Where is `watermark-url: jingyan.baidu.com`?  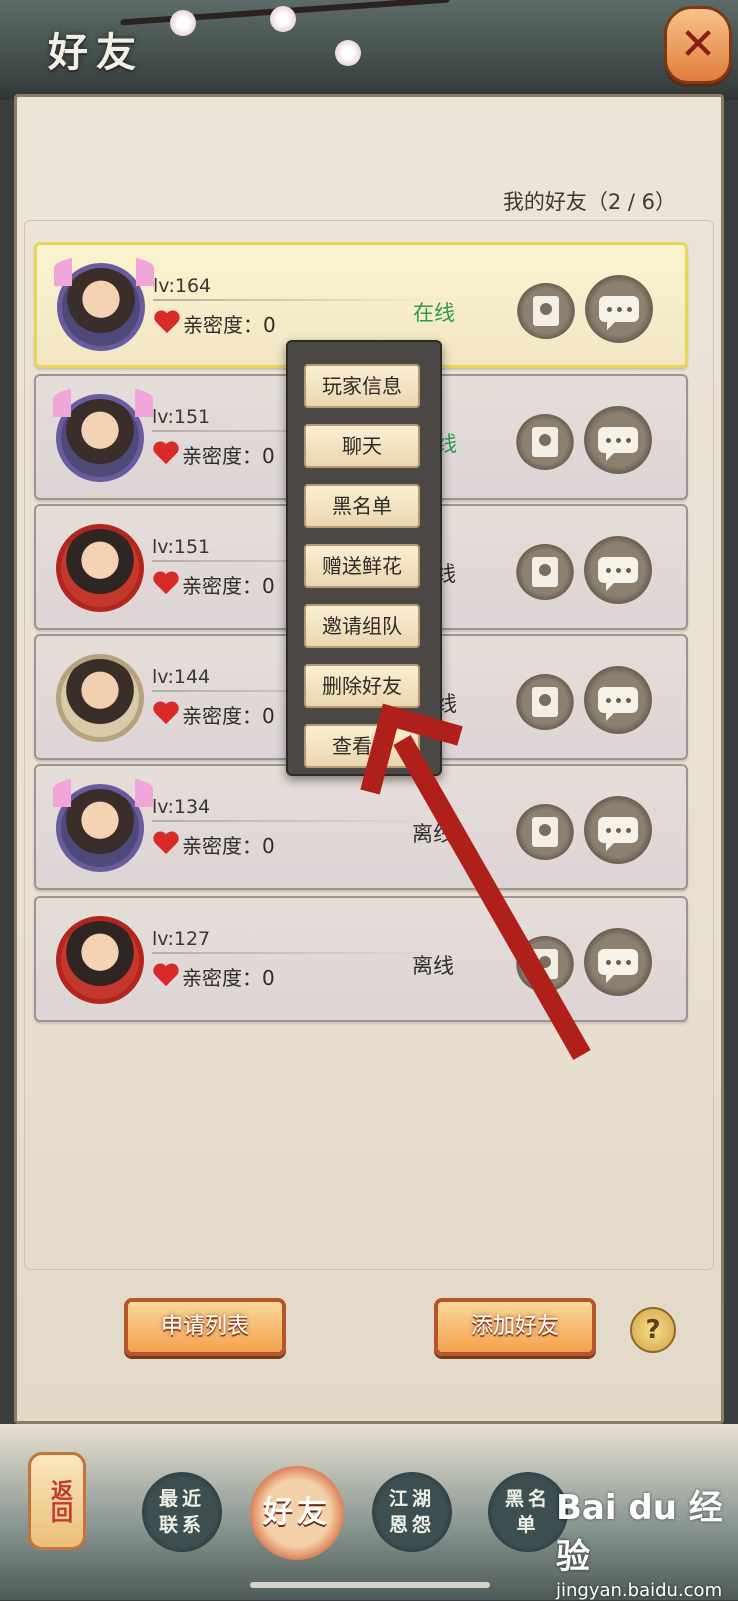
watermark-url: jingyan.baidu.com is located at coordinates (639, 1590).